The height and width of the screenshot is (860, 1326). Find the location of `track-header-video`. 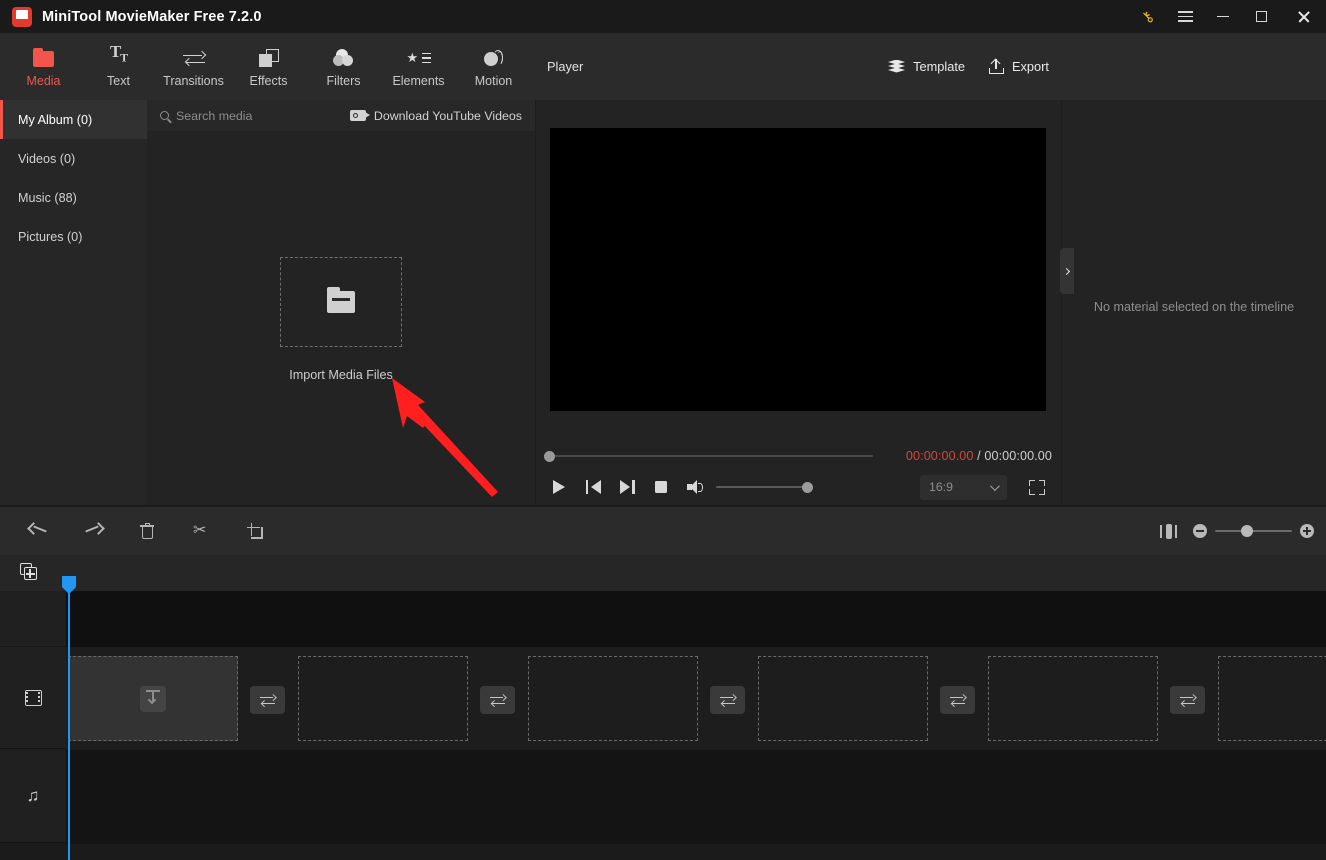

track-header-video is located at coordinates (33, 698).